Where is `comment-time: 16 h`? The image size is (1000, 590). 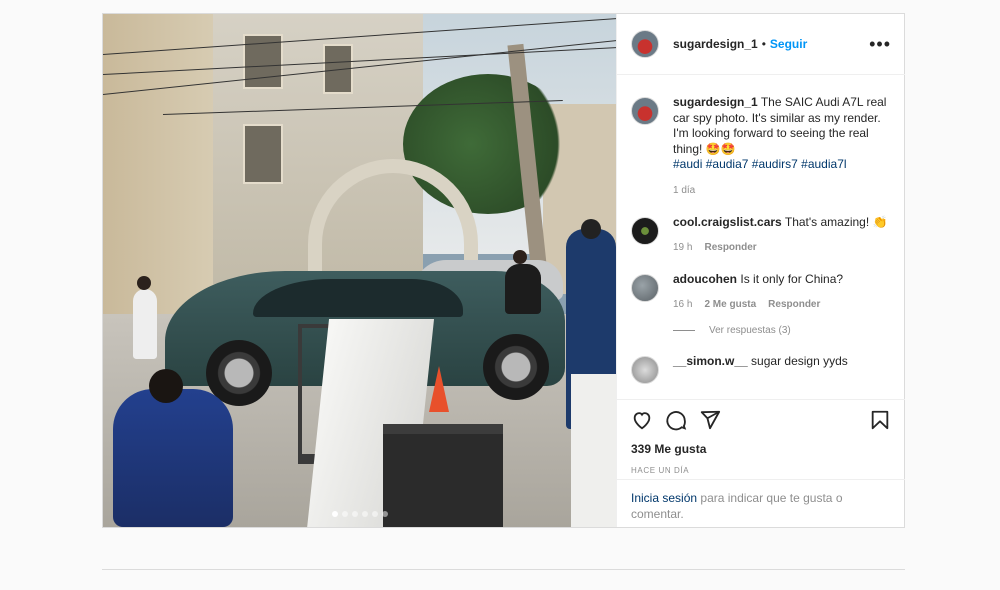
comment-time: 16 h is located at coordinates (682, 305).